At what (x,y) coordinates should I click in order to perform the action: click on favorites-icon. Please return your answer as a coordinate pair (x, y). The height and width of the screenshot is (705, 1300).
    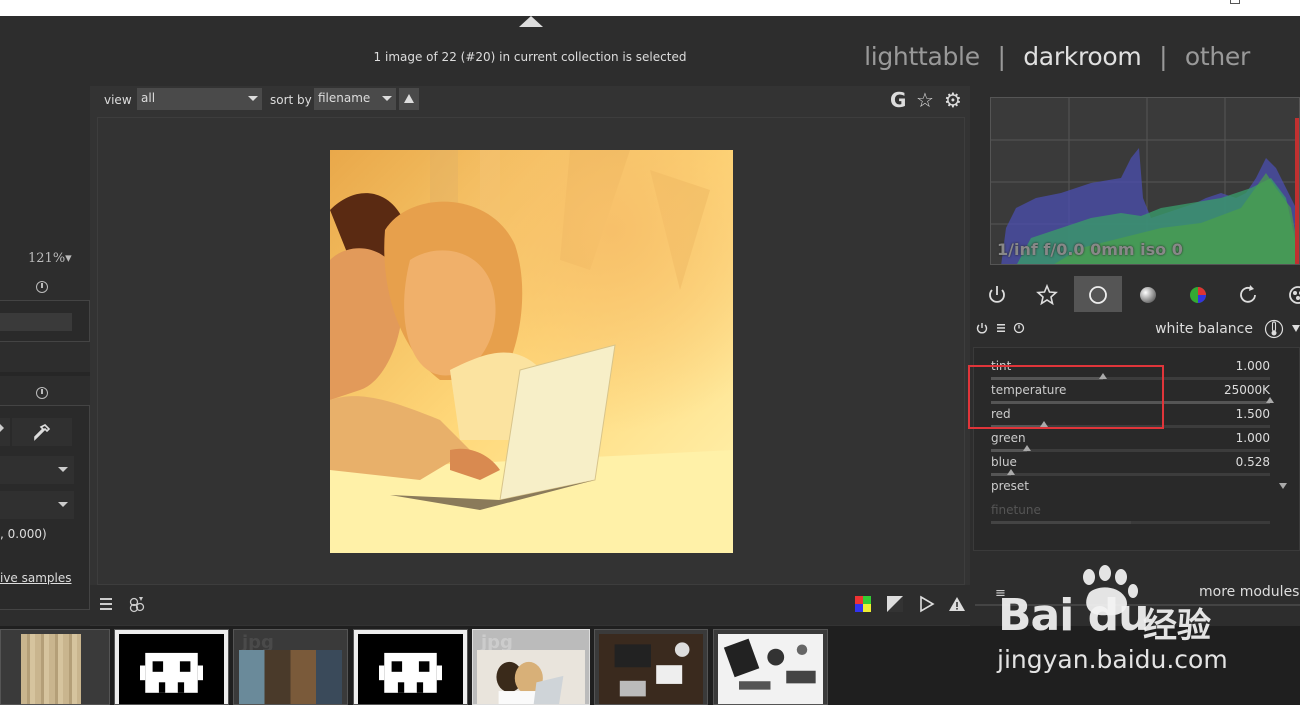
    Looking at the image, I should click on (1047, 294).